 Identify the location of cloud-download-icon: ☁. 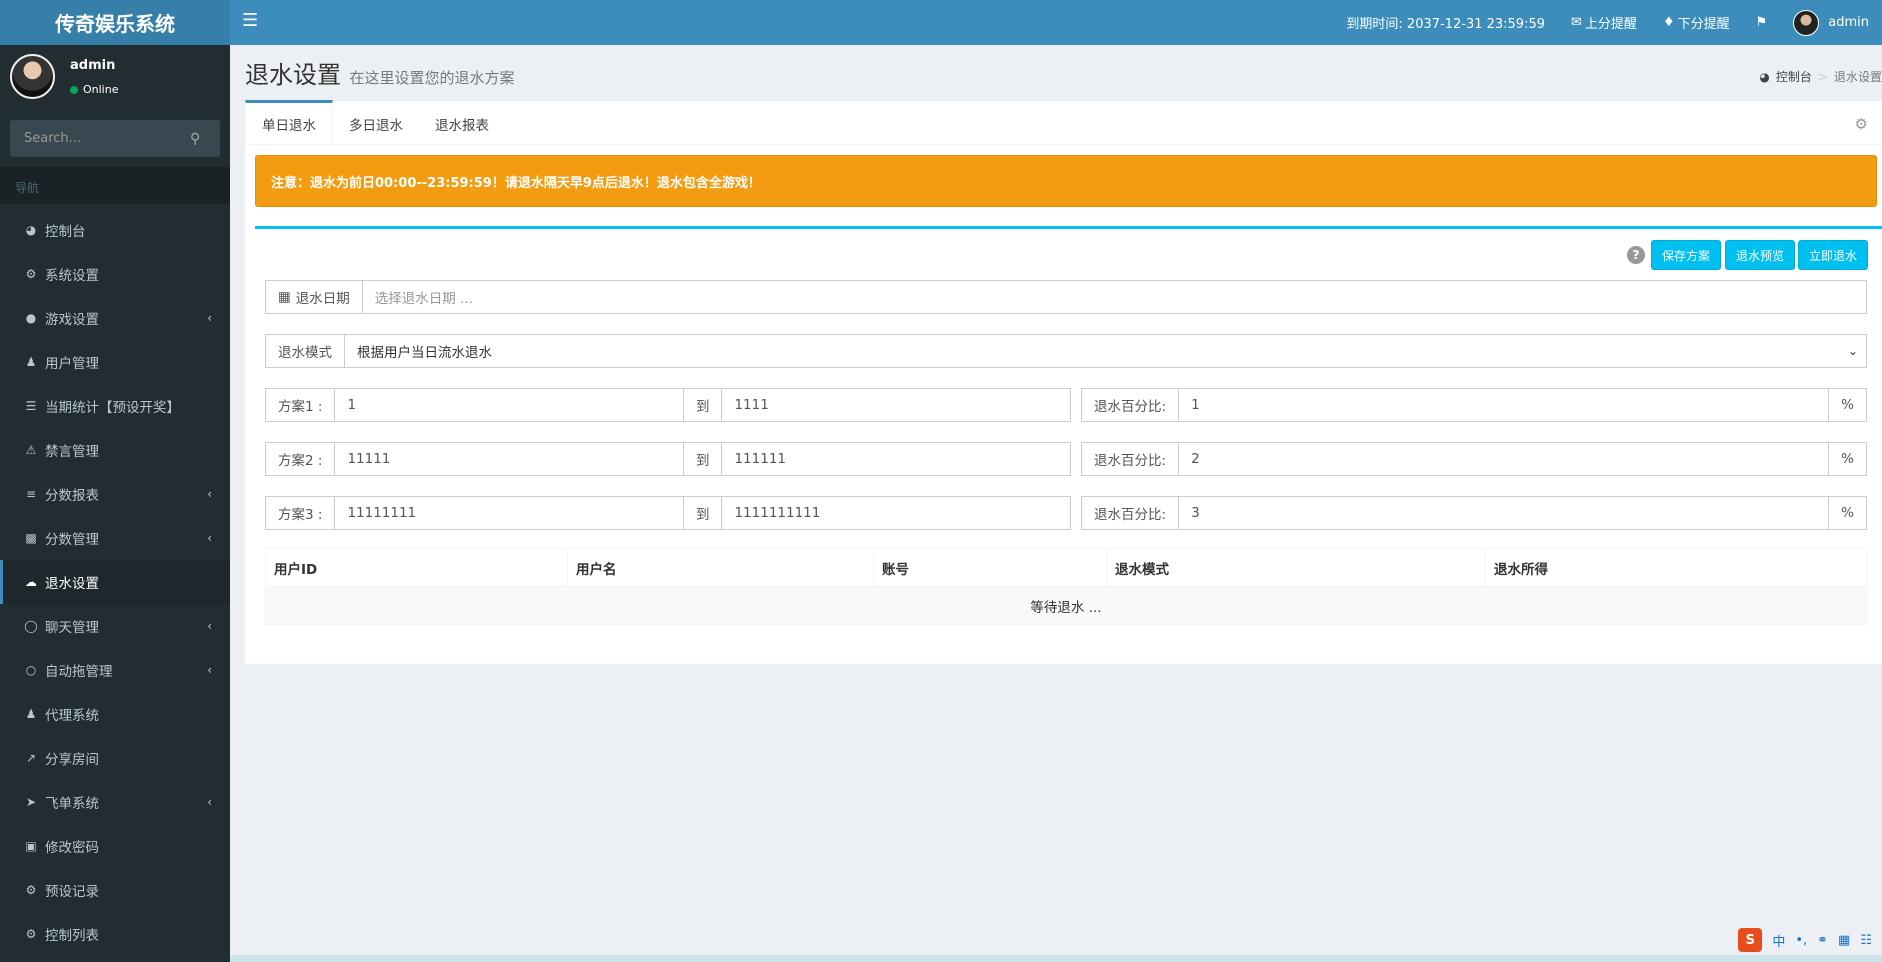
(31, 582).